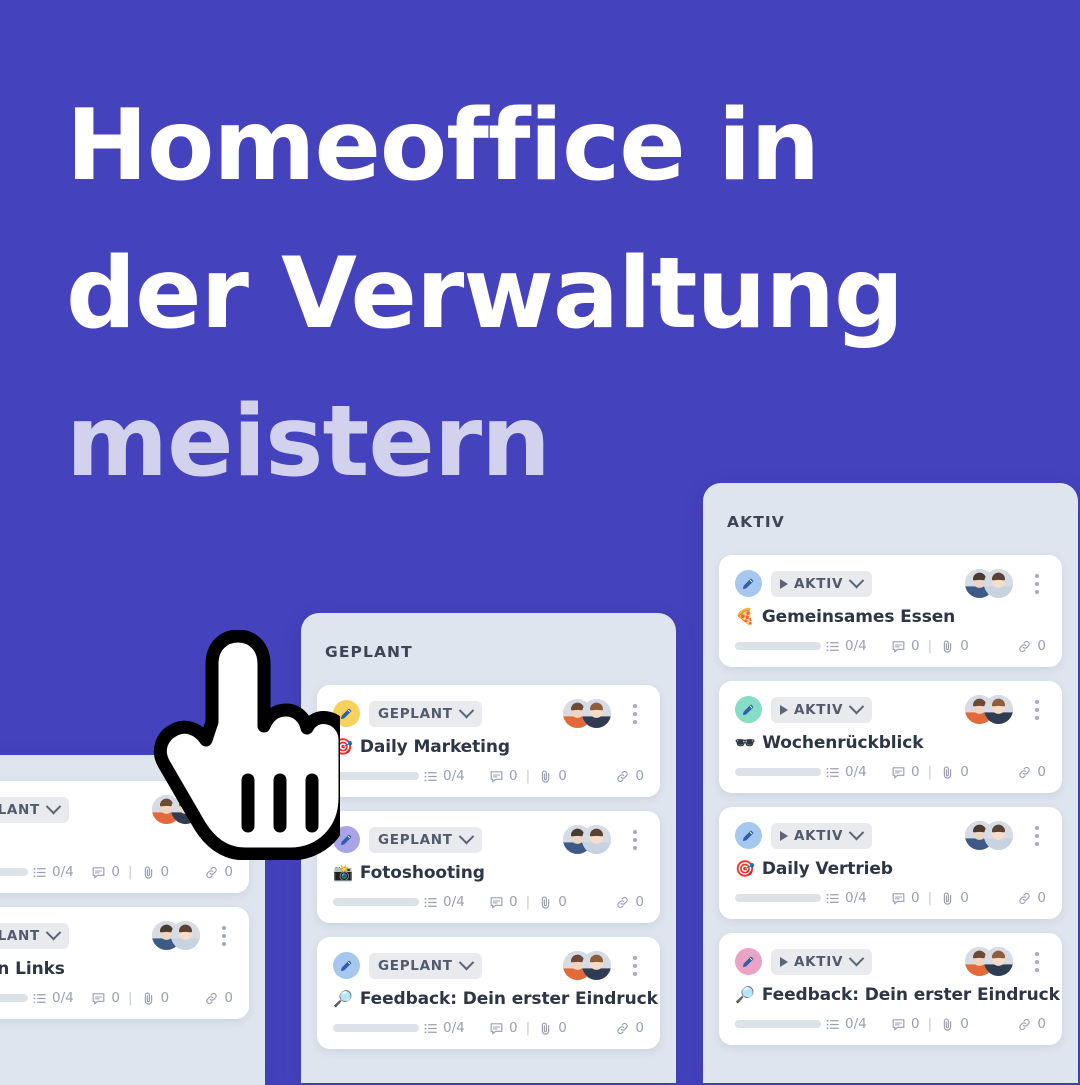  Describe the element at coordinates (116, 872) in the screenshot. I see `card-footer: 0/4 0 | 0 0` at that location.